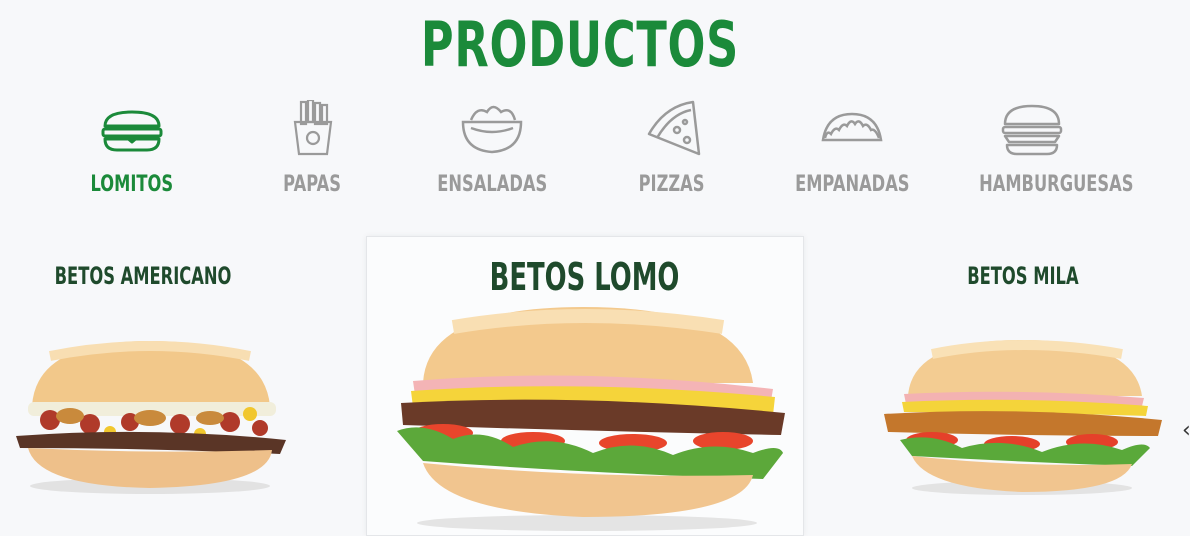 Image resolution: width=1190 pixels, height=536 pixels. I want to click on tab-label: ENSALADAS, so click(492, 184).